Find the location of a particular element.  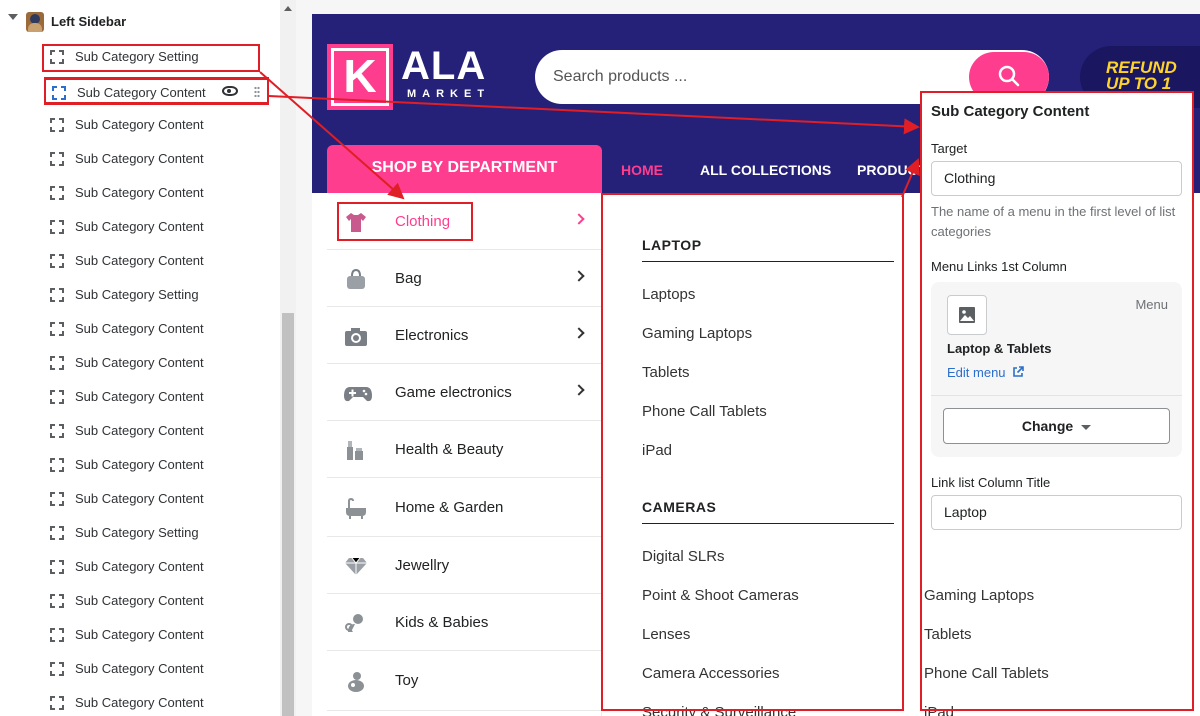

change-menu-button: Change is located at coordinates (1056, 426).